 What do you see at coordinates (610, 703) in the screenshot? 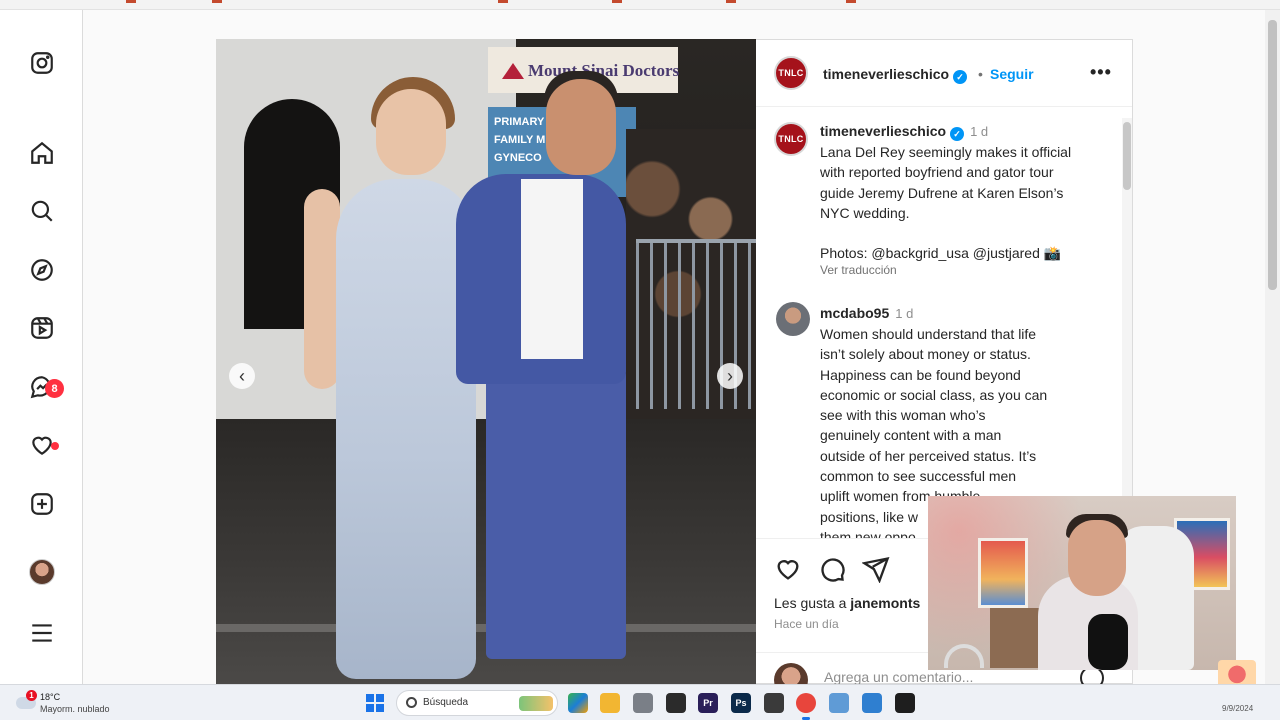
I see `file-explorer-icon` at bounding box center [610, 703].